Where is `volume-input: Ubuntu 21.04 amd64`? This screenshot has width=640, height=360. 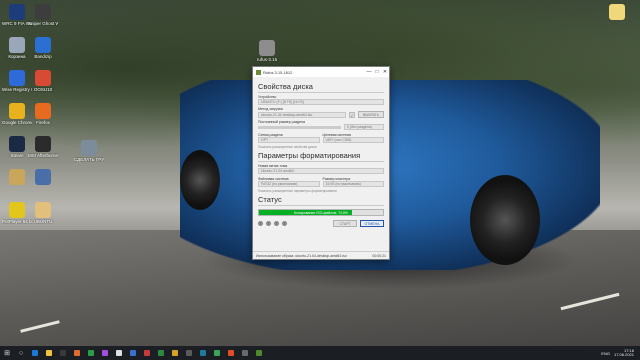 volume-input: Ubuntu 21.04 amd64 is located at coordinates (321, 171).